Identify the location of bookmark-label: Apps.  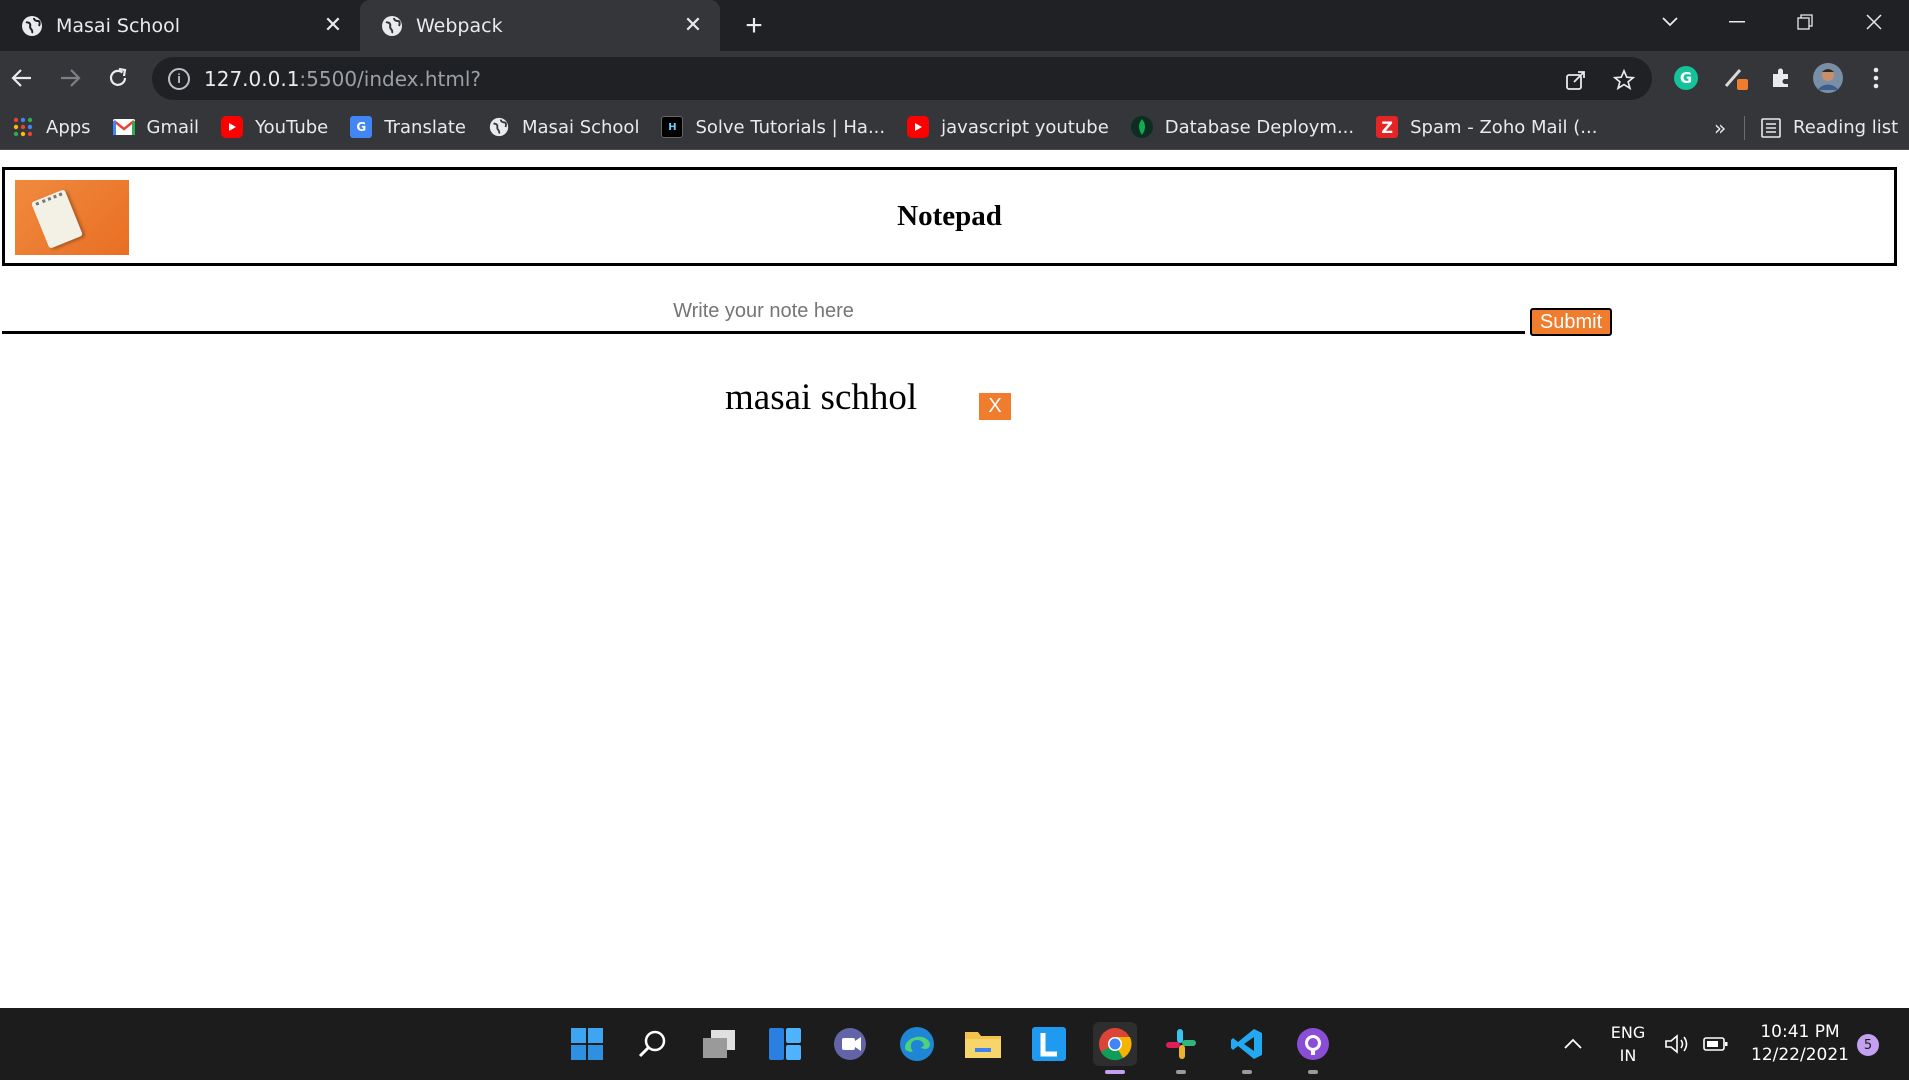
(68, 127).